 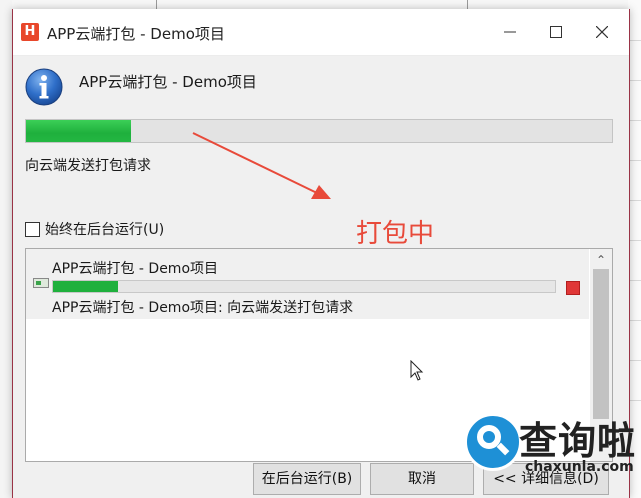 I want to click on scrollbar-thumb, so click(x=601, y=344).